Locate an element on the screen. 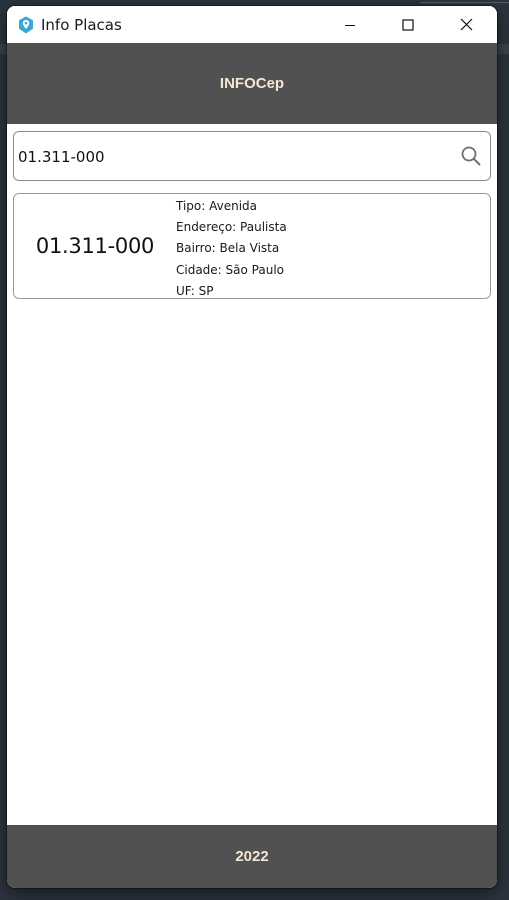 This screenshot has width=509, height=900. footer-year: 2022 is located at coordinates (252, 856).